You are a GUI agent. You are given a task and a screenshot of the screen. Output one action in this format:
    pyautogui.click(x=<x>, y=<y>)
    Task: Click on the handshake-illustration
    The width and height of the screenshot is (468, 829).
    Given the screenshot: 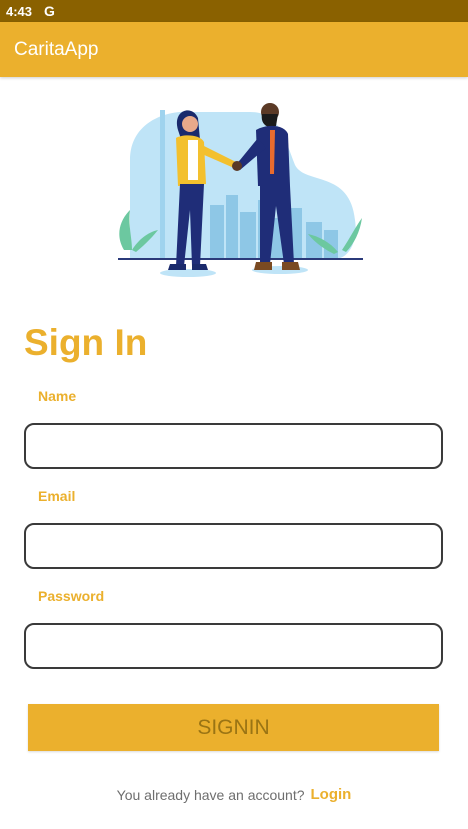 What is the action you would take?
    pyautogui.click(x=238, y=190)
    